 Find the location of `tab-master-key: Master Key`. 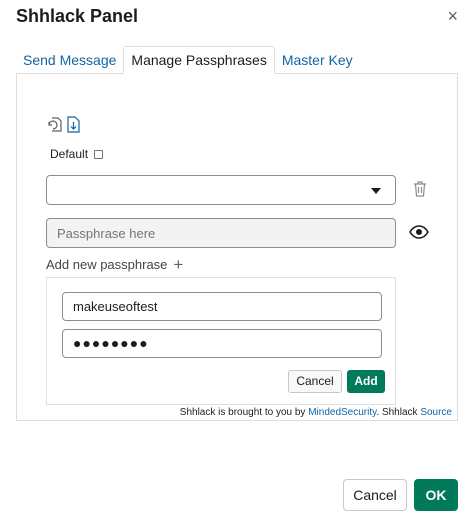

tab-master-key: Master Key is located at coordinates (317, 60).